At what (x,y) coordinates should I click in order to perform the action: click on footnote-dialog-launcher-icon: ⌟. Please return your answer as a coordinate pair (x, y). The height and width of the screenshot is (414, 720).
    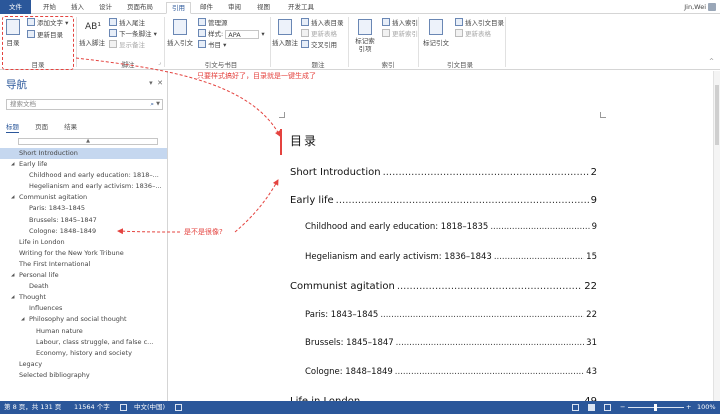
    Looking at the image, I should click on (159, 62).